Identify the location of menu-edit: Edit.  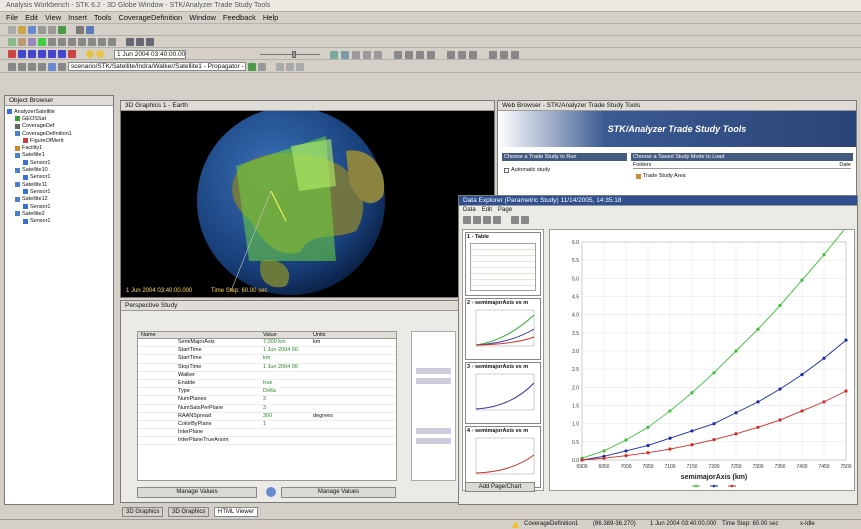
(31, 17).